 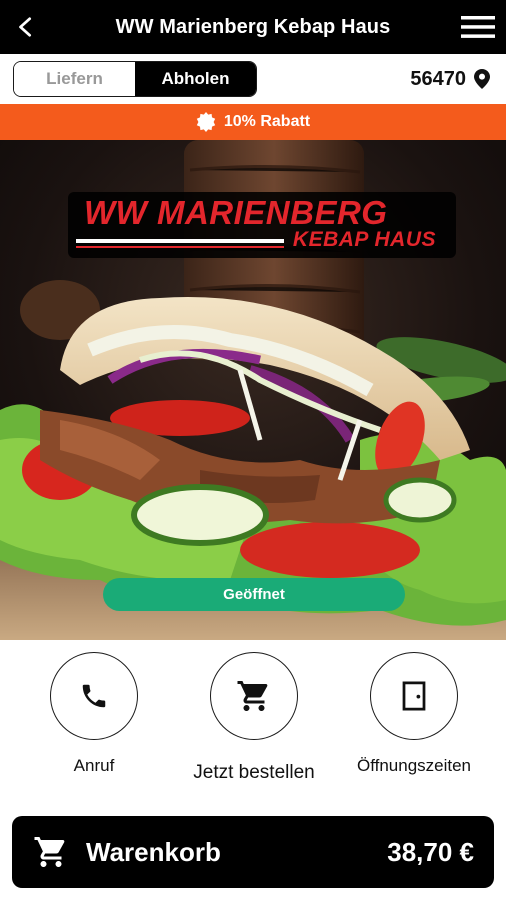 I want to click on call-label: Anruf, so click(x=94, y=765).